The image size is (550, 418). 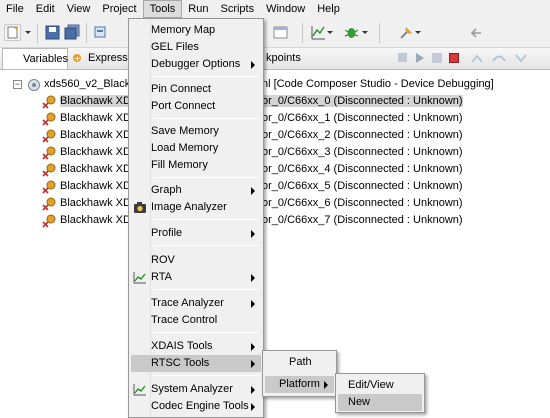 I want to click on step-icon, so click(x=402, y=57).